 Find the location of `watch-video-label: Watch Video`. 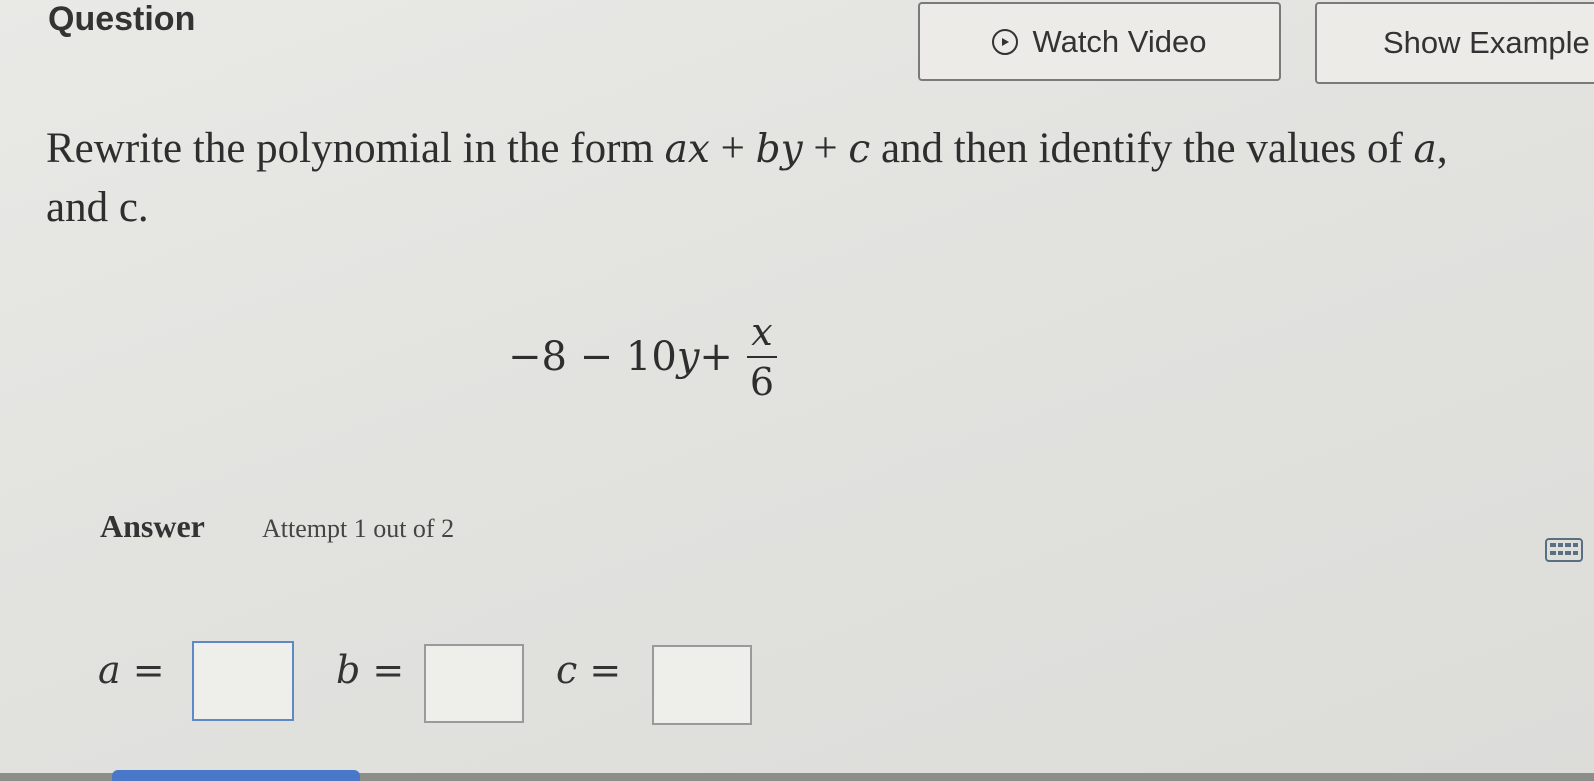

watch-video-label: Watch Video is located at coordinates (1119, 41).